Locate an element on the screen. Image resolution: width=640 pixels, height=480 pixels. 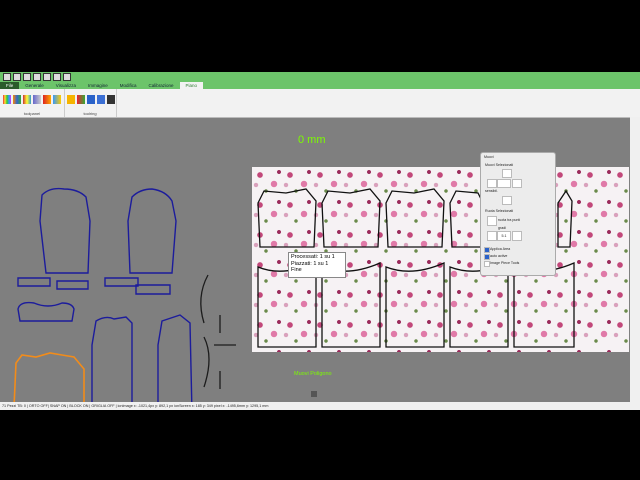
angle-label: gradi is located at coordinates (502, 228).